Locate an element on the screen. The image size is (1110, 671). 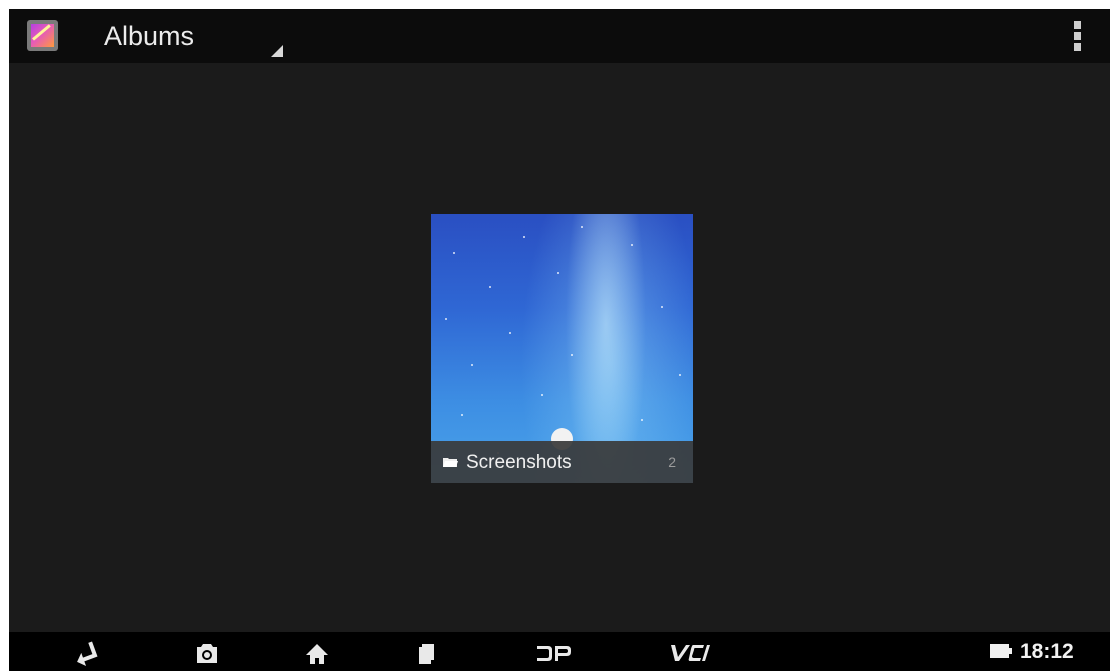
album-count: 2 is located at coordinates (672, 462).